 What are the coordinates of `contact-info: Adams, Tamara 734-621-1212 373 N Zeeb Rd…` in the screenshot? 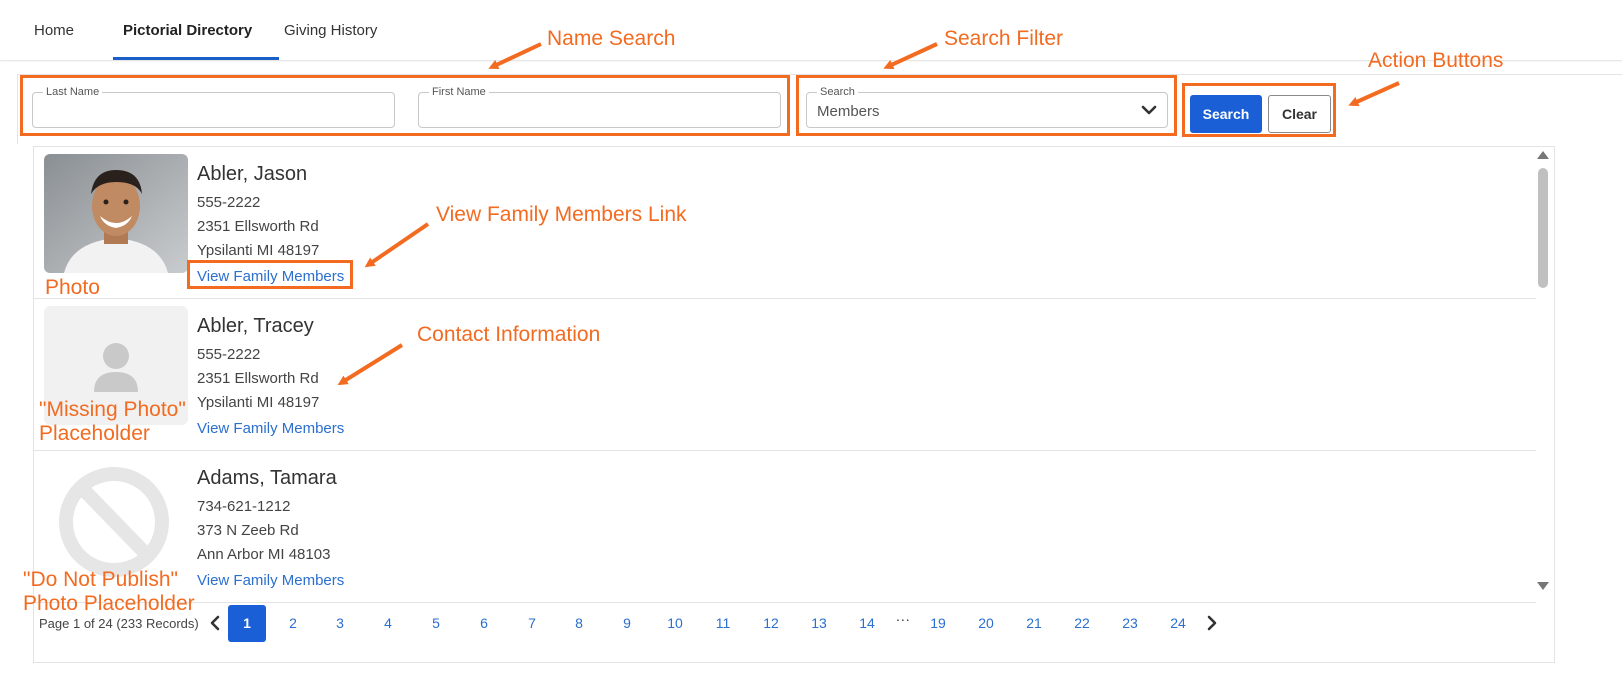 It's located at (270, 528).